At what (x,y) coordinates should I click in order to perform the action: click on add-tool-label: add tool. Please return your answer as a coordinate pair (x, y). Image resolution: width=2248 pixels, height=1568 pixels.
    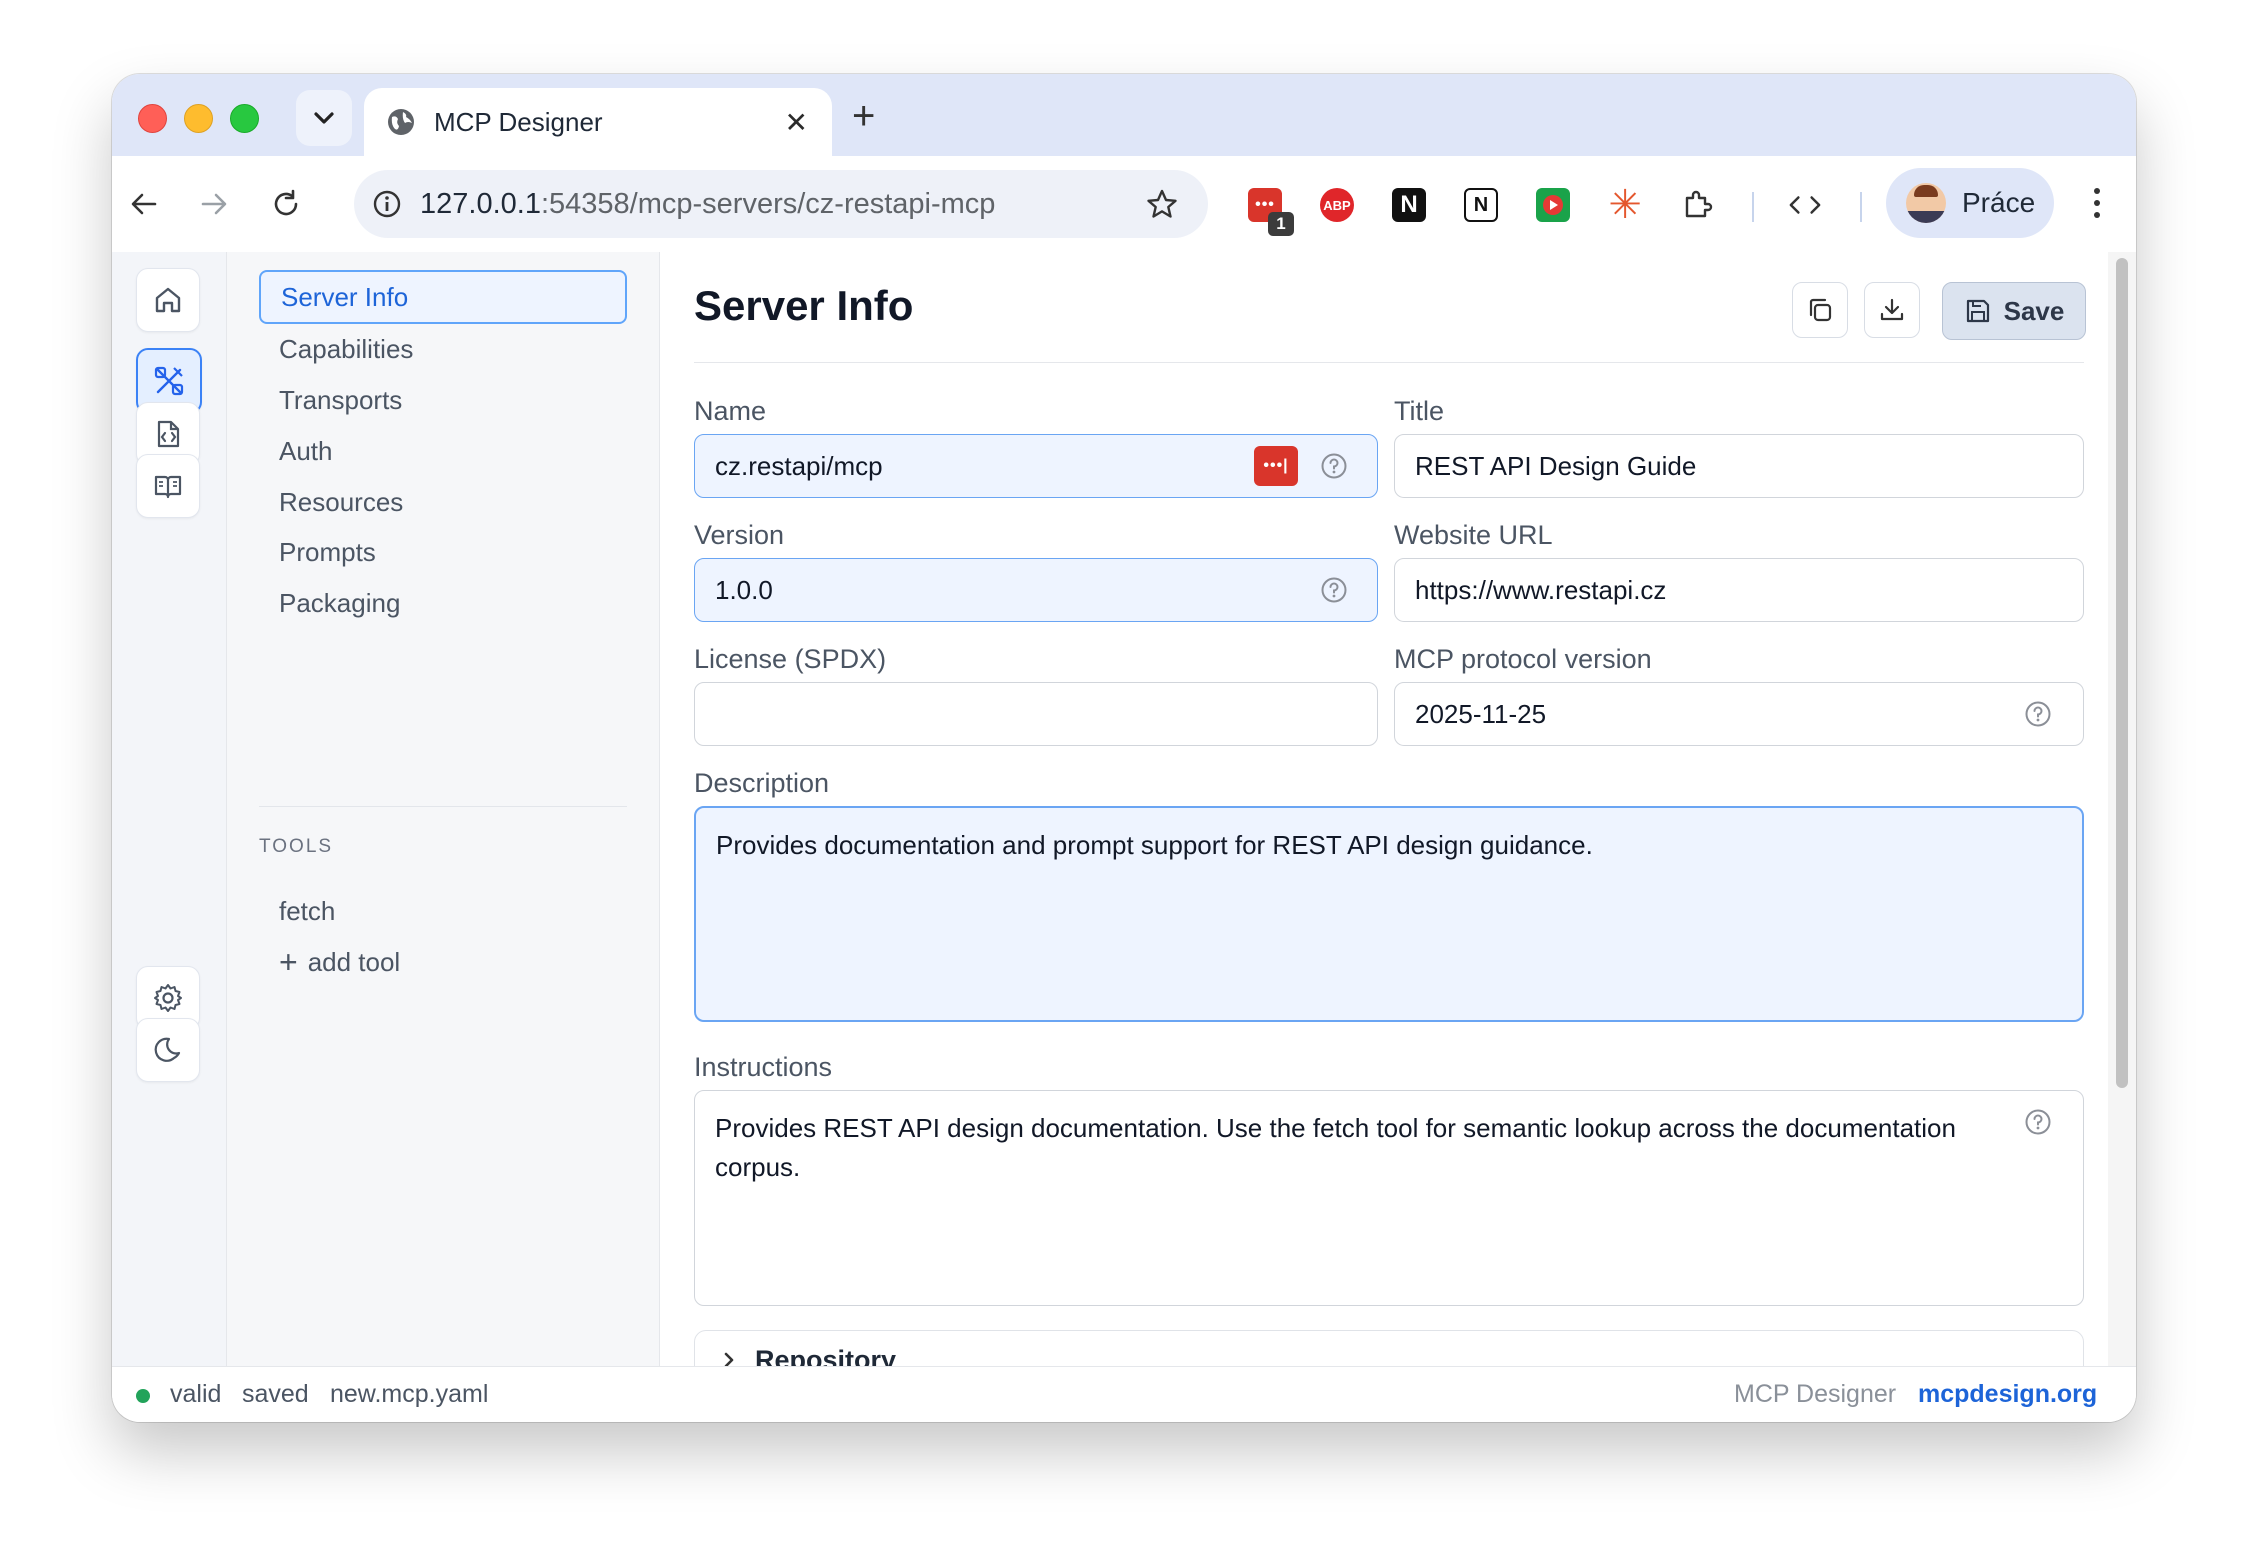
    Looking at the image, I should click on (354, 961).